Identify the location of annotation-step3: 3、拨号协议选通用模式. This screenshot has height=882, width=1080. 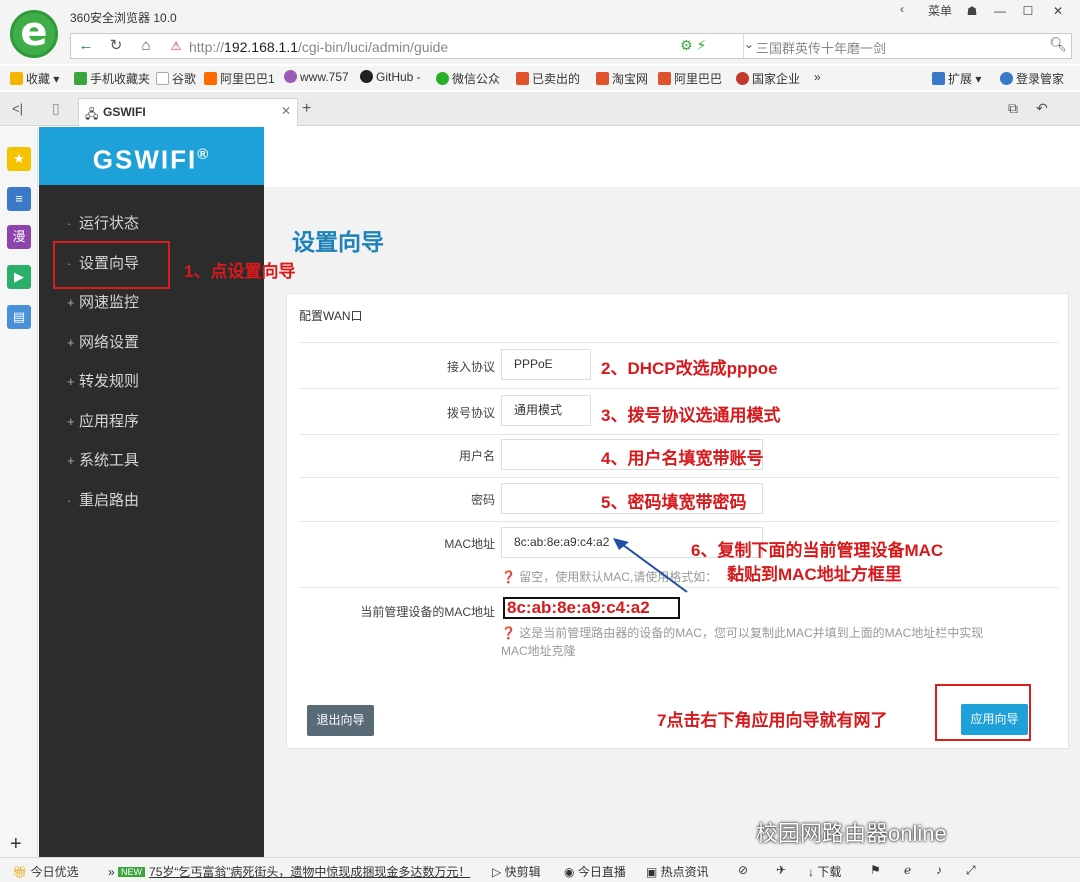
(691, 415).